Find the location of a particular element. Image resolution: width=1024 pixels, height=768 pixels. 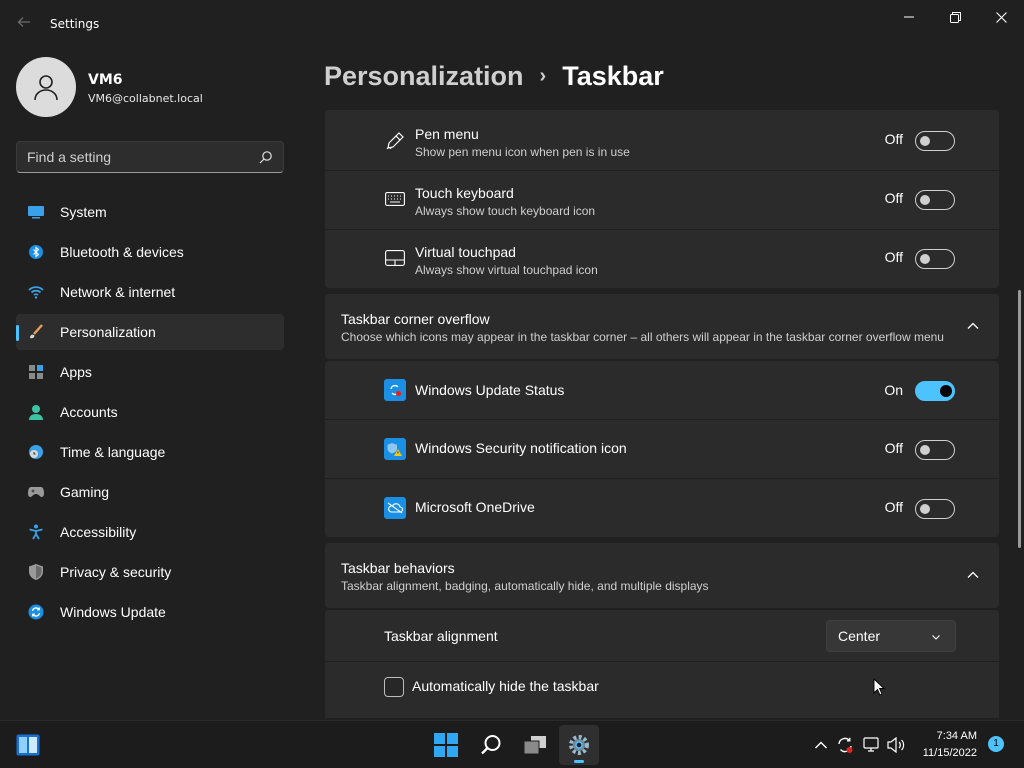

sidebar-item-apps: Apps is located at coordinates (150, 372).